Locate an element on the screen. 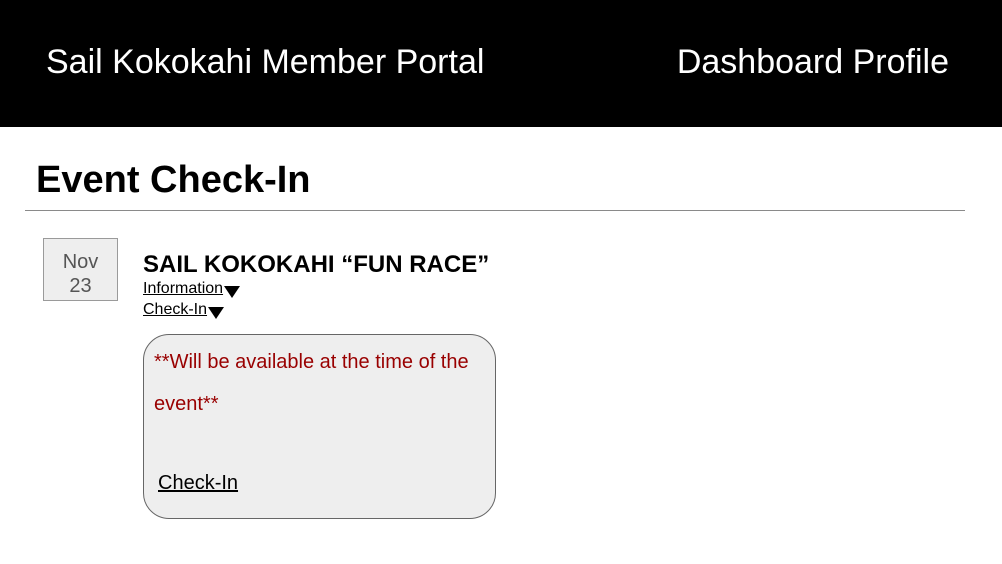  nav-profile-link: Profile is located at coordinates (901, 62).